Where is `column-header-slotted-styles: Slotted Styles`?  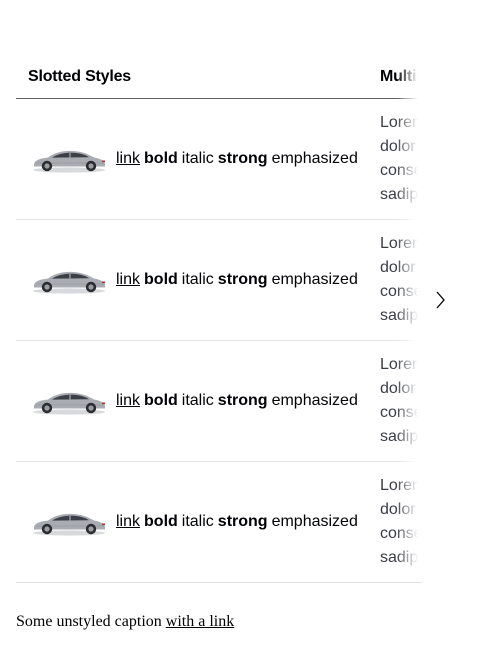
column-header-slotted-styles: Slotted Styles is located at coordinates (186, 77).